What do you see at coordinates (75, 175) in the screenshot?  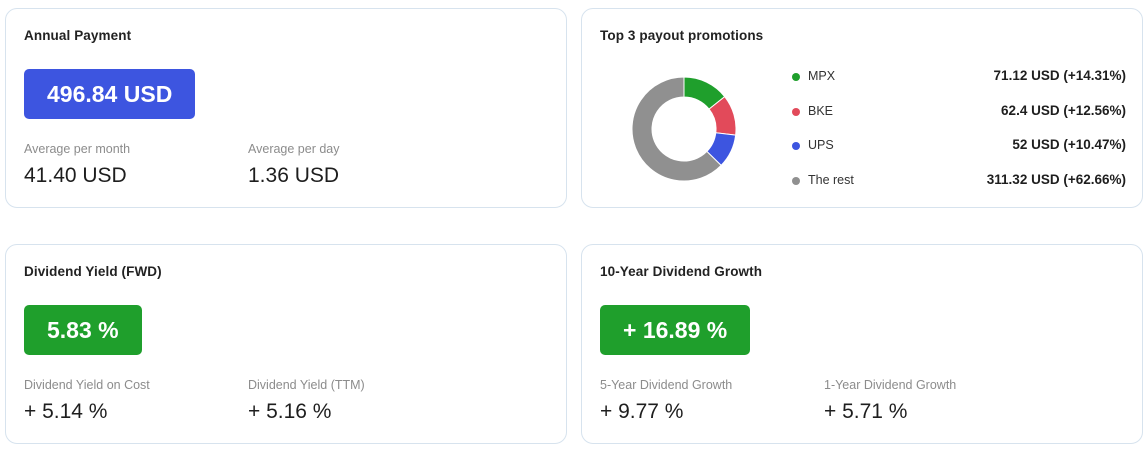 I see `average-per-month-value: 41.40 USD` at bounding box center [75, 175].